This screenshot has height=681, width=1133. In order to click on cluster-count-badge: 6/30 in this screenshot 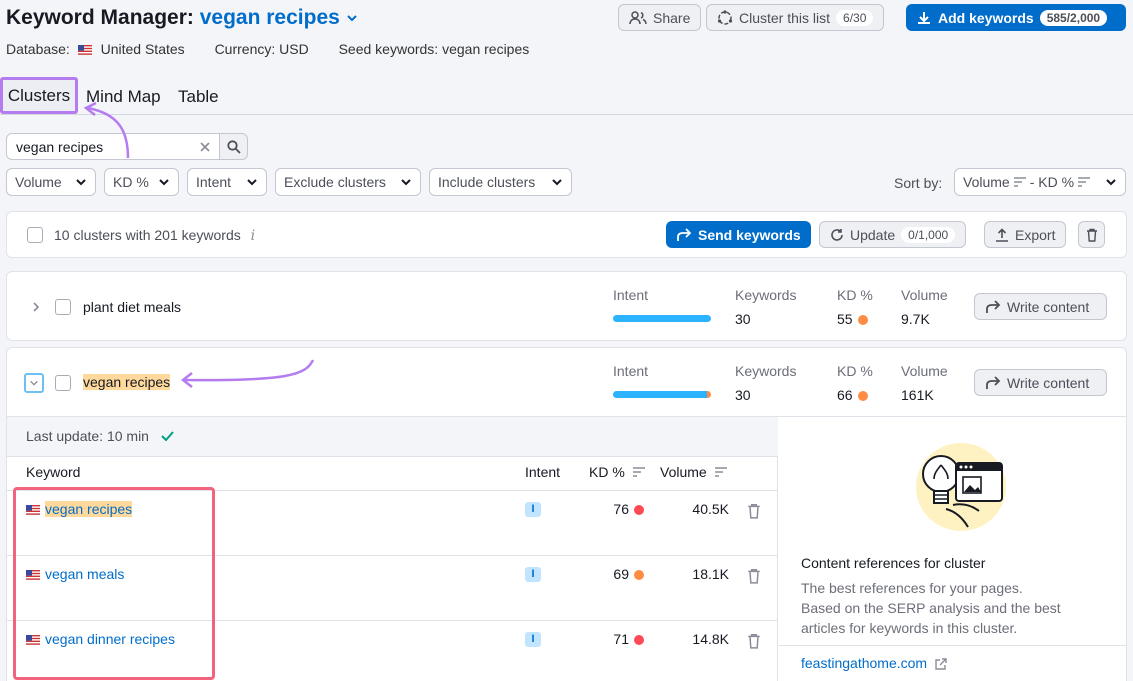, I will do `click(855, 17)`.